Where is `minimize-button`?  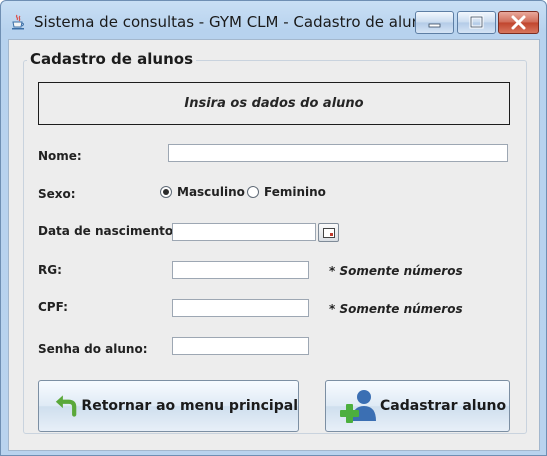
minimize-button is located at coordinates (434, 22).